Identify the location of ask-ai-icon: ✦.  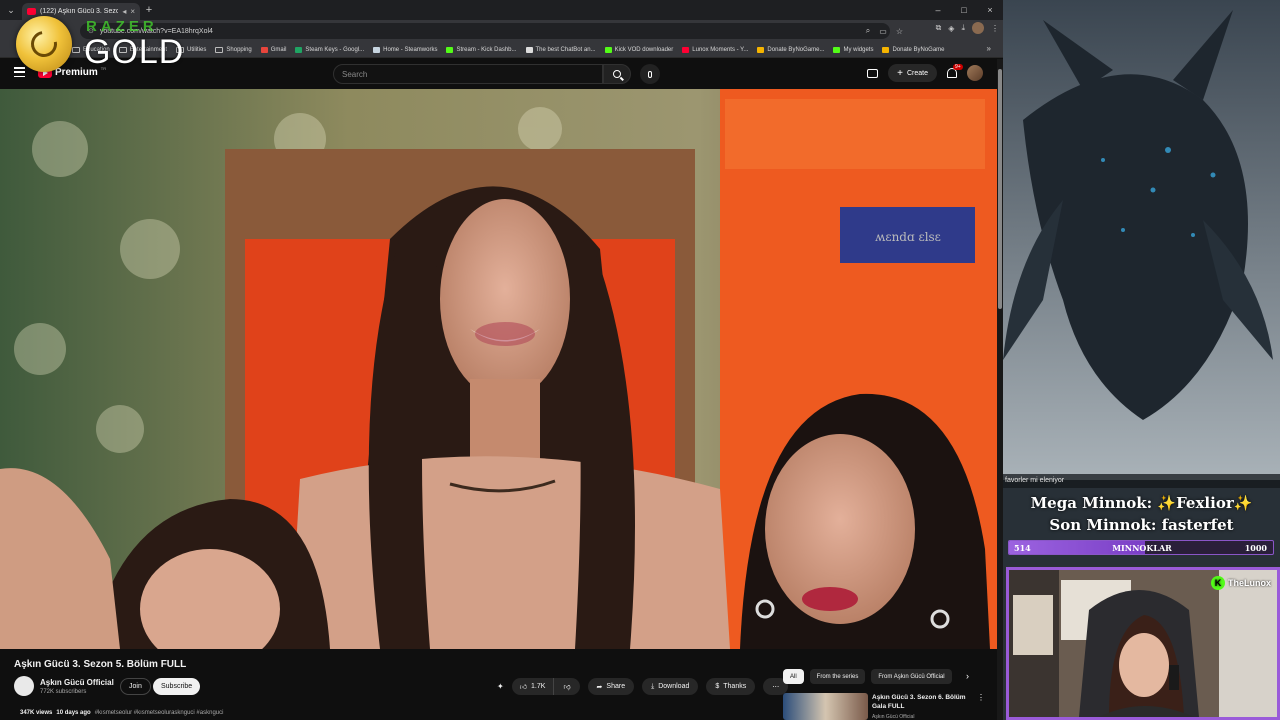
(500, 686).